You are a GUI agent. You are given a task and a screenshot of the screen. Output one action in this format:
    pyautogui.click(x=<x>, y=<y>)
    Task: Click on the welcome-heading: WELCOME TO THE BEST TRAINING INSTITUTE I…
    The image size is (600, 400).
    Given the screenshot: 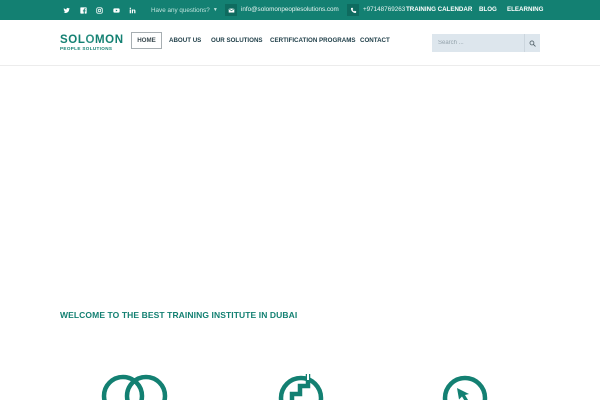 What is the action you would take?
    pyautogui.click(x=179, y=315)
    